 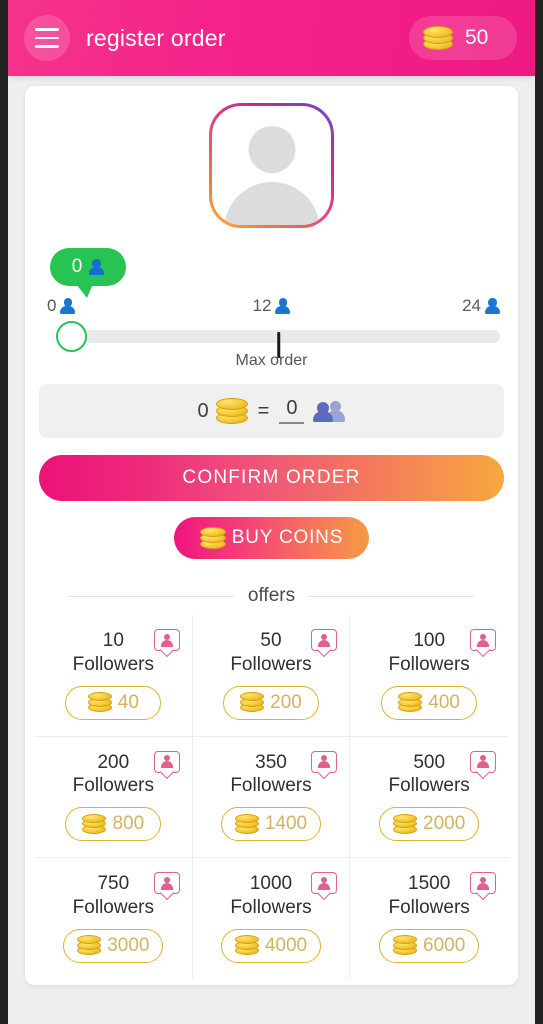 I want to click on offer-card: 200 Followers 800, so click(x=114, y=797).